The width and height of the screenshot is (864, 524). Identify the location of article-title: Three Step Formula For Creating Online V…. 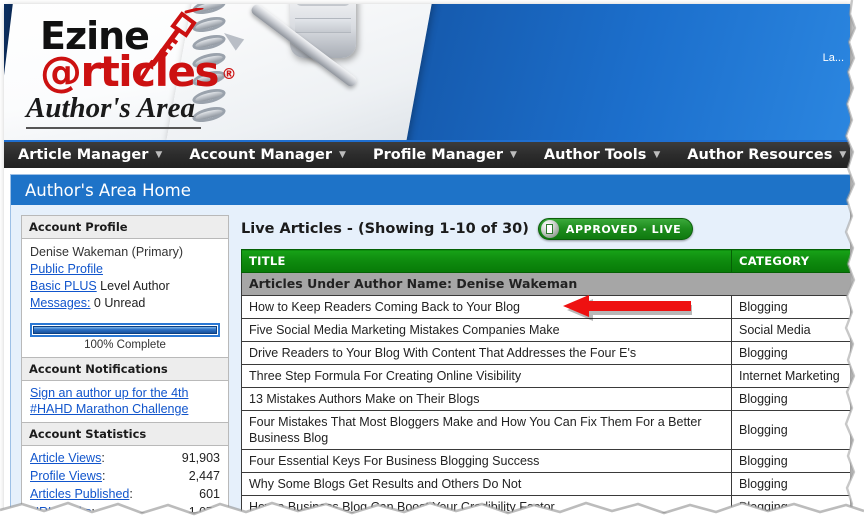
(486, 376).